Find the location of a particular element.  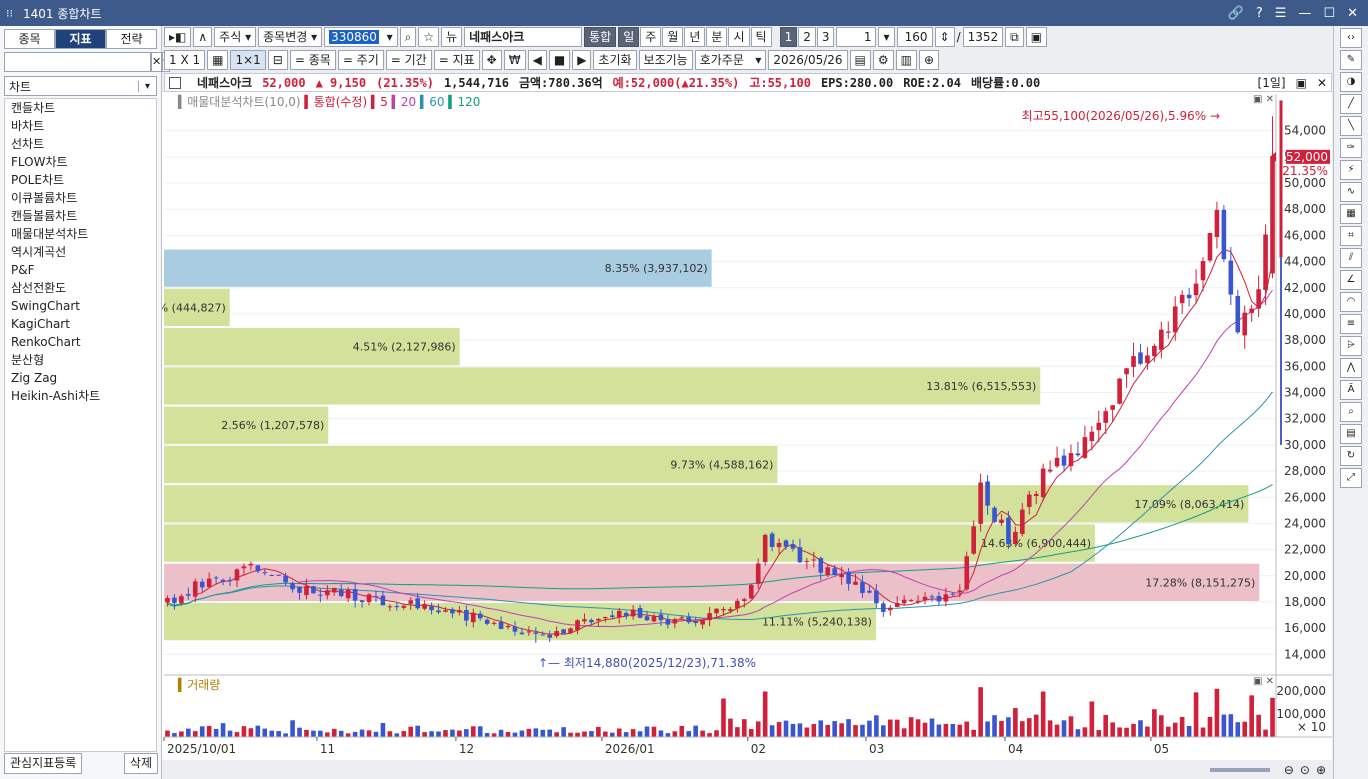

help-icon: ? is located at coordinates (1259, 13).